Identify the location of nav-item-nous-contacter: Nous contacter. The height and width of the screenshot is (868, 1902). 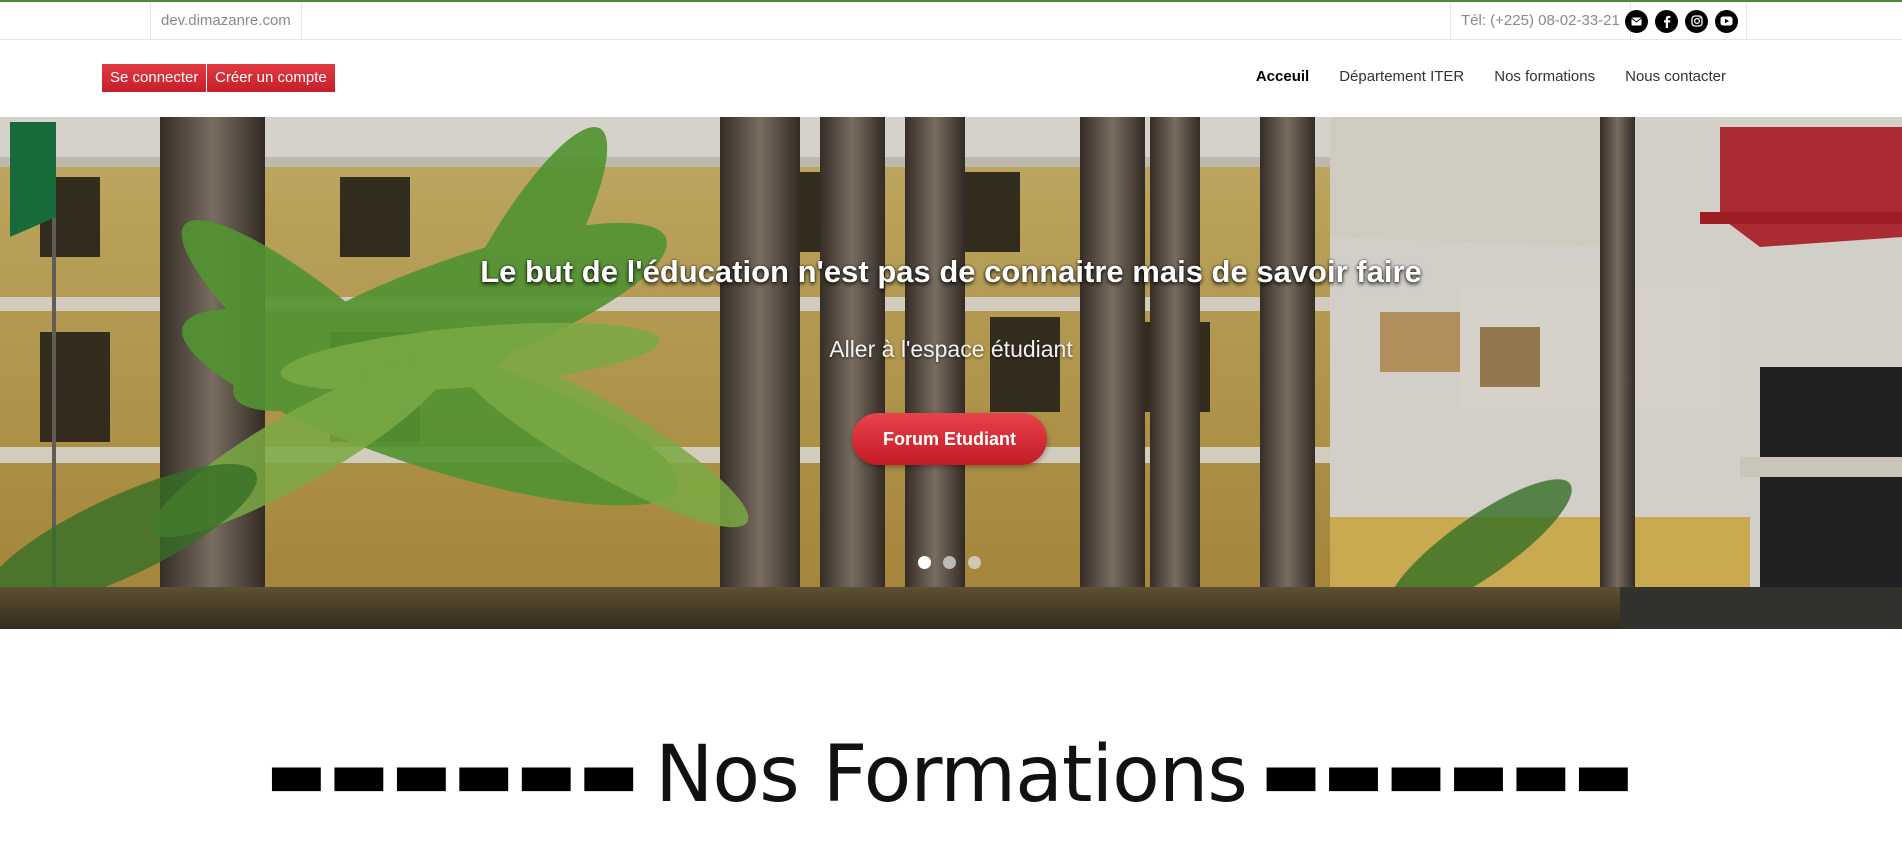
(1675, 77).